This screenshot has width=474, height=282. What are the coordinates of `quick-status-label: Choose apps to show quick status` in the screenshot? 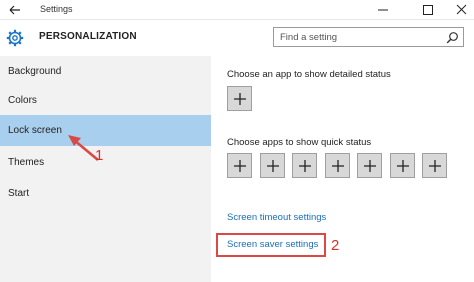 It's located at (299, 142).